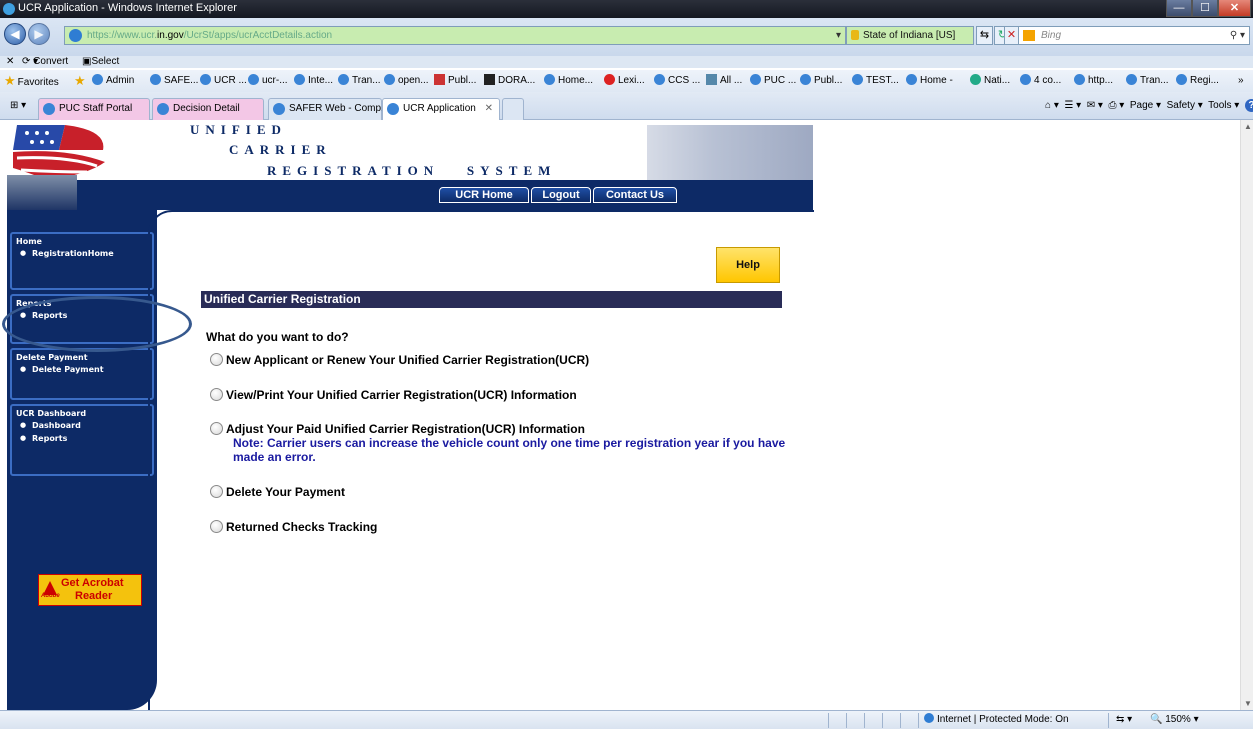 The image size is (1253, 729). What do you see at coordinates (82, 253) in the screenshot?
I see `sidebar-item-registration-home: RegistrationHome` at bounding box center [82, 253].